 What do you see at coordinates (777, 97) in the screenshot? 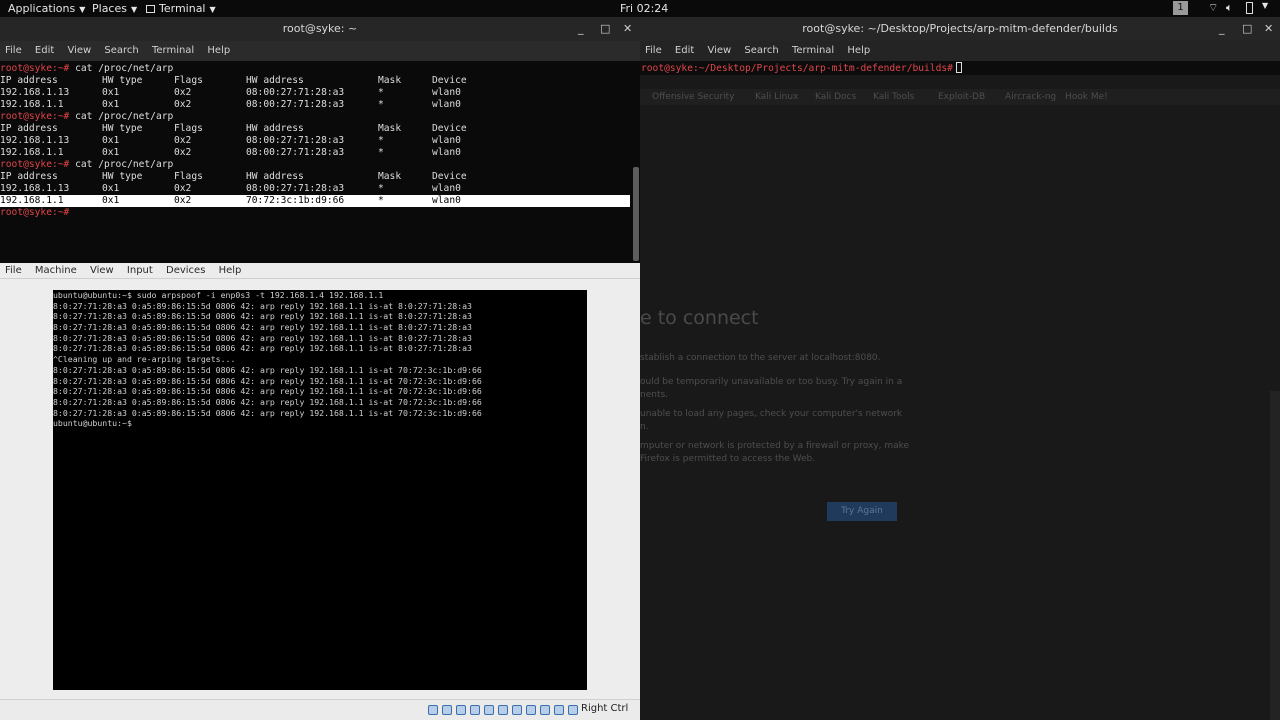
I see `bookmark-item: Kali Linux` at bounding box center [777, 97].